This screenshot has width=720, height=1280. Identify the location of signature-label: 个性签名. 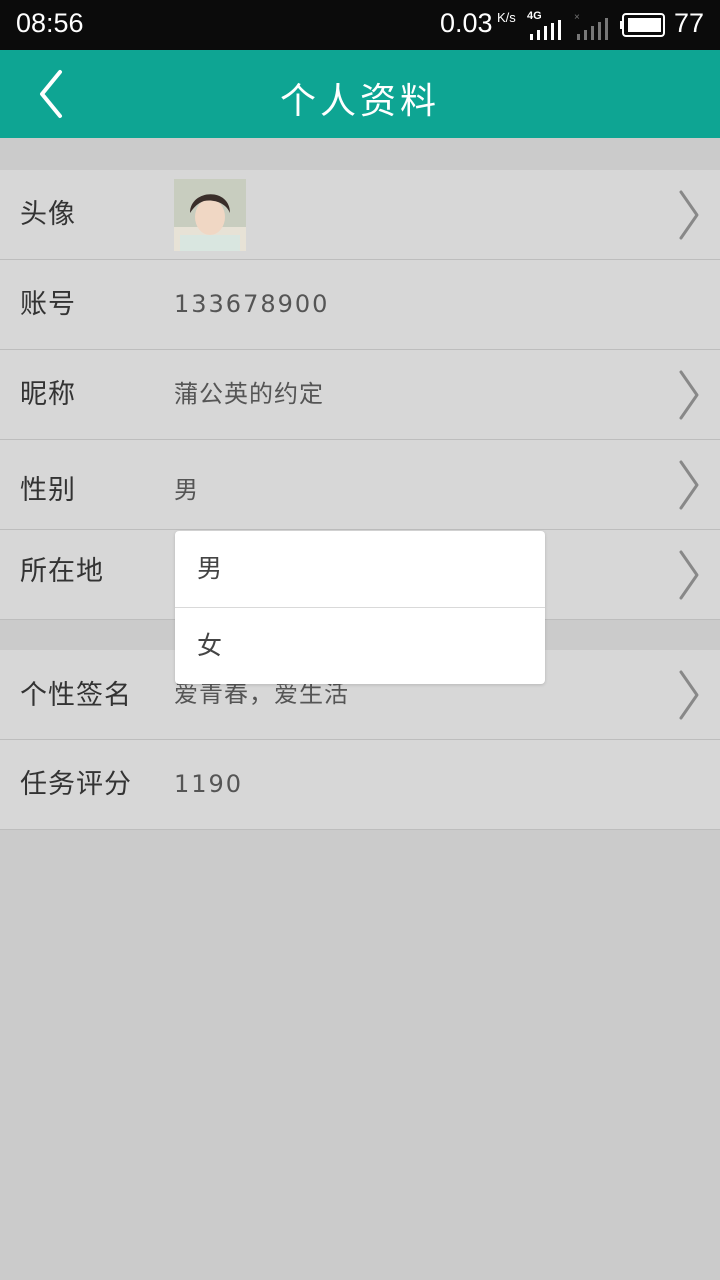
(76, 695).